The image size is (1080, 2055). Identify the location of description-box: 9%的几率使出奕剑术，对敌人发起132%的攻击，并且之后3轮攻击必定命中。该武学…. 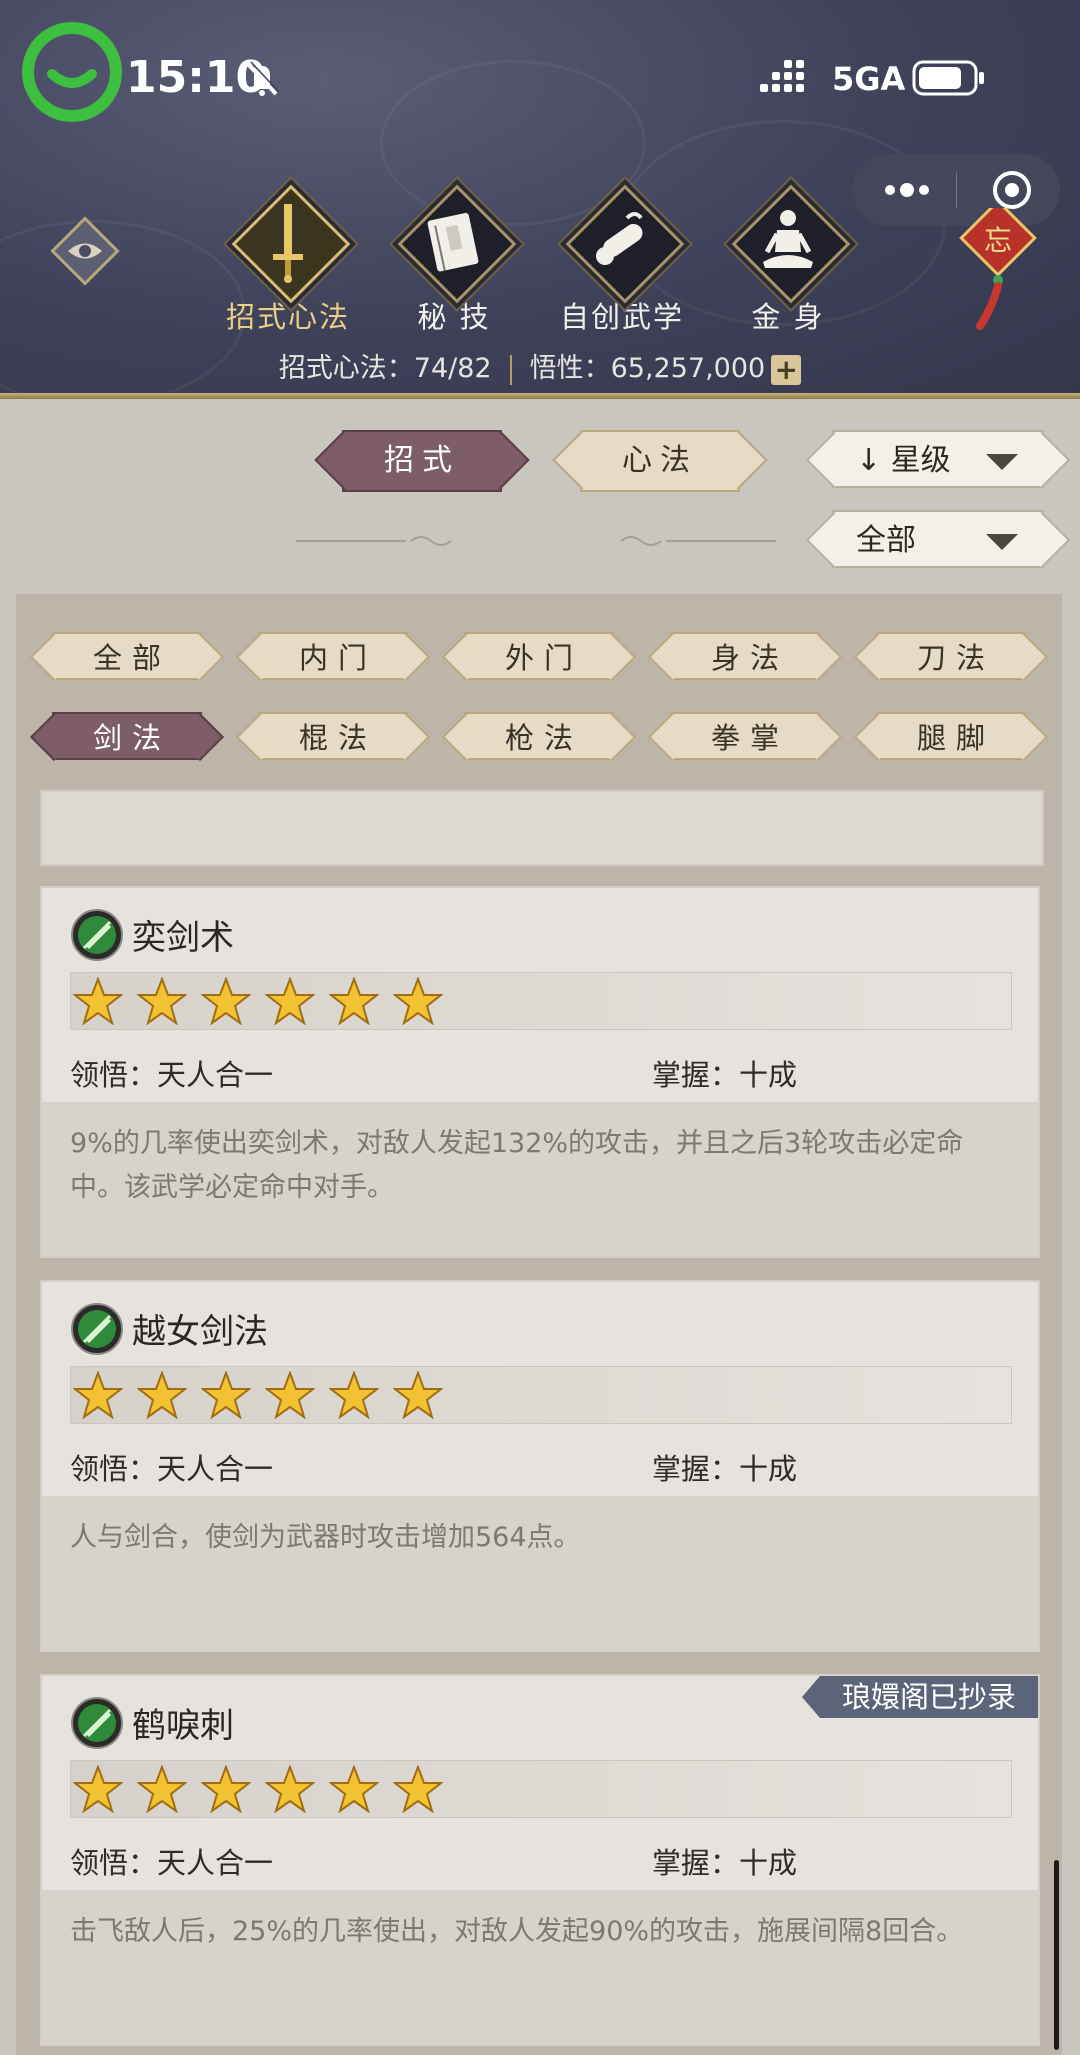
(540, 1179).